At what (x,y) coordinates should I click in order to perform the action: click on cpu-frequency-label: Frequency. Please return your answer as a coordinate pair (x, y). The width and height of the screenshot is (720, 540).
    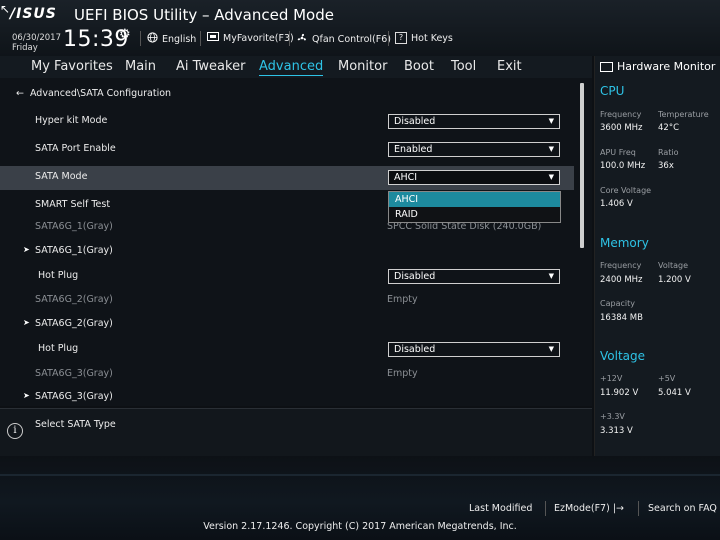
    Looking at the image, I should click on (621, 114).